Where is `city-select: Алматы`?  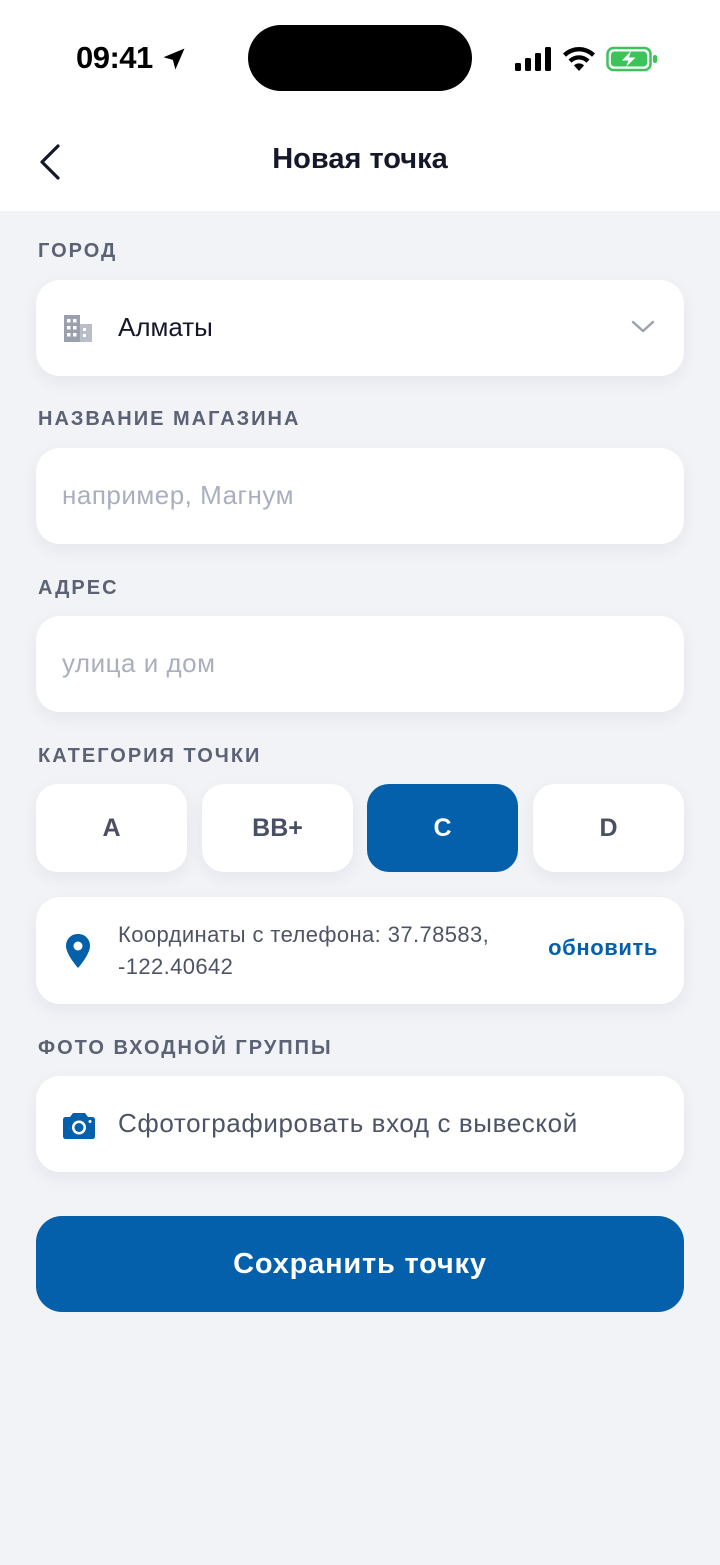 city-select: Алматы is located at coordinates (360, 328).